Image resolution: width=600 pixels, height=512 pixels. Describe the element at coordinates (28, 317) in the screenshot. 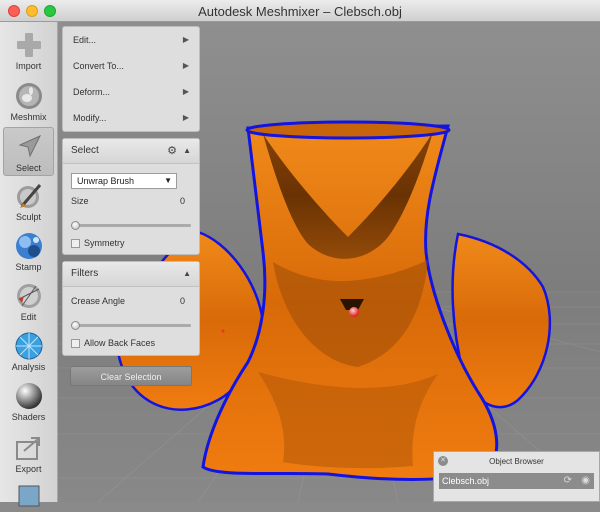

I see `edit-label: Edit` at that location.